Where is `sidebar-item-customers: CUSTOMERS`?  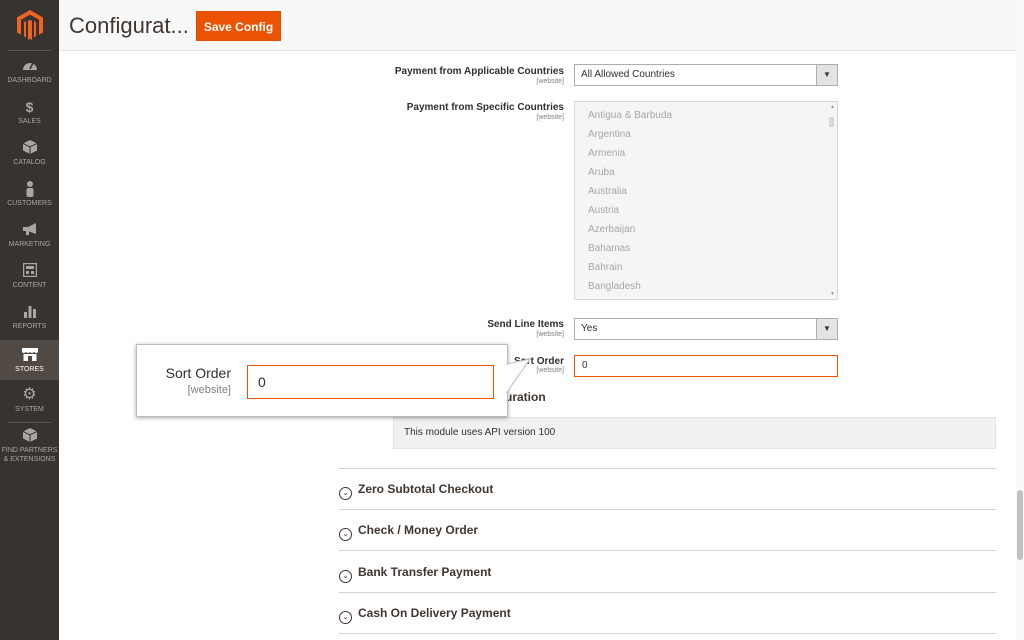 sidebar-item-customers: CUSTOMERS is located at coordinates (29, 199).